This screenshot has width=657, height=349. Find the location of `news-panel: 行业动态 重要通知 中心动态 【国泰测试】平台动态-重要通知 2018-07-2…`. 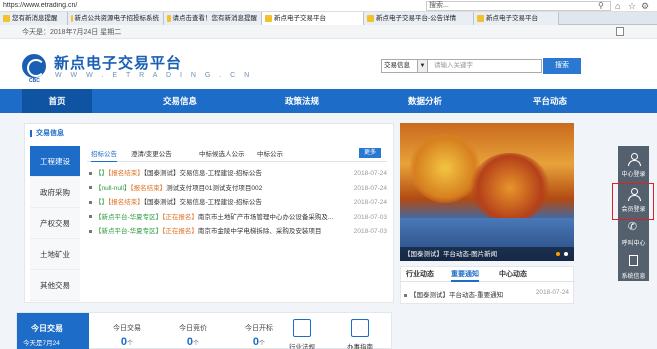

news-panel: 行业动态 重要通知 中心动态 【国泰测试】平台动态-重要通知 2018-07-2… is located at coordinates (487, 285).